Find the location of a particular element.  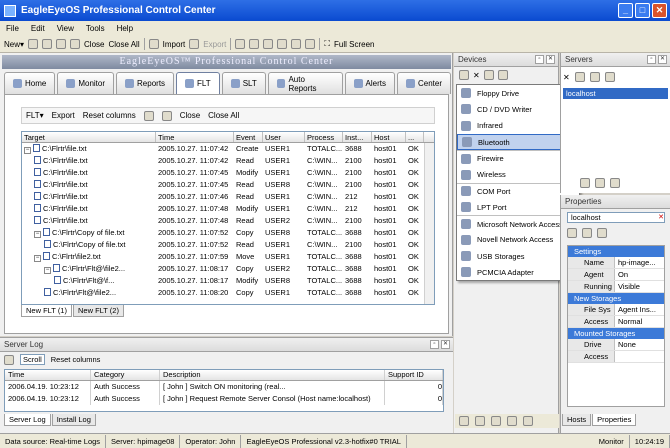

import-button: Import is located at coordinates (174, 44).